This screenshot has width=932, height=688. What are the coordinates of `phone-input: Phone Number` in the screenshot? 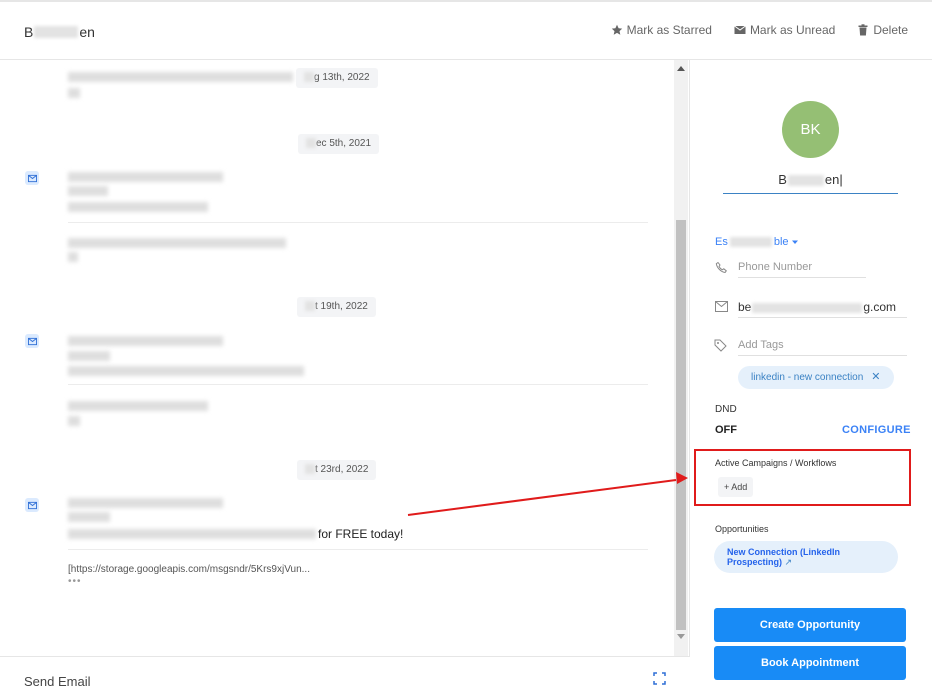 It's located at (802, 268).